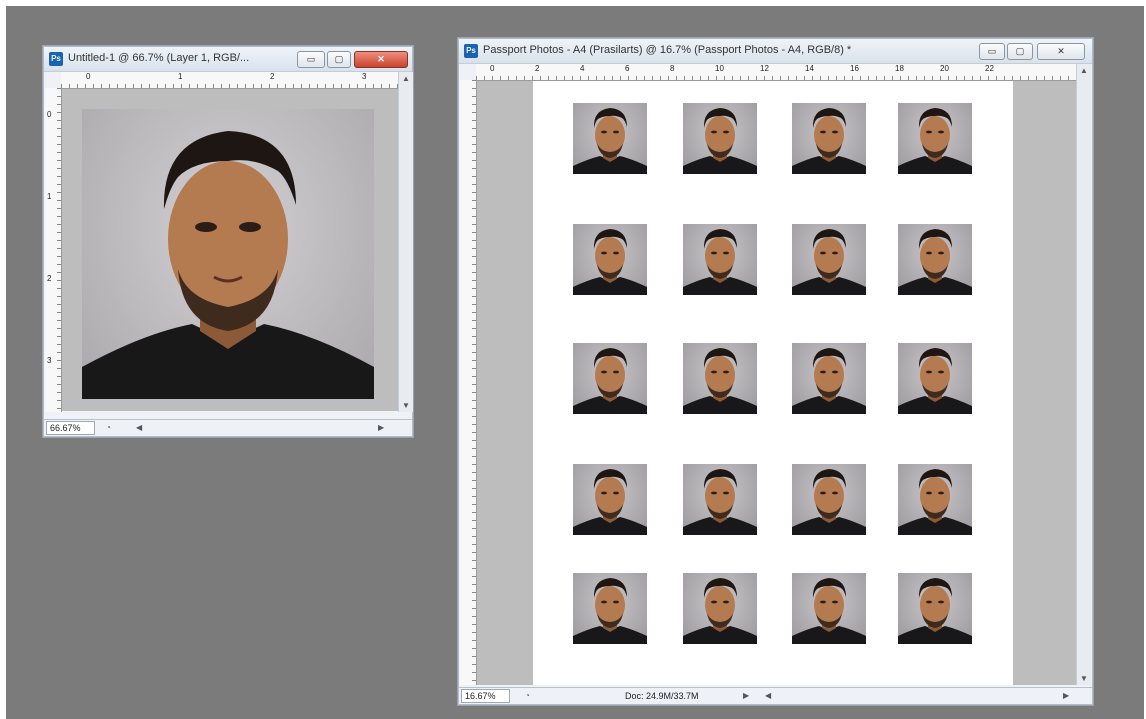 This screenshot has width=1146, height=719. I want to click on ruler-tick: 20, so click(944, 68).